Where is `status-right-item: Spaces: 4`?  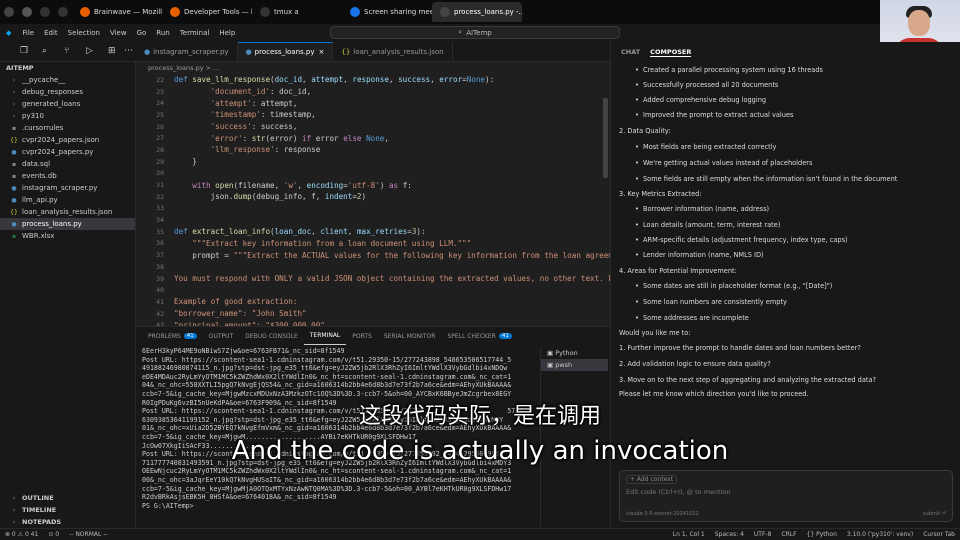
status-right-item: Spaces: 4 is located at coordinates (729, 534).